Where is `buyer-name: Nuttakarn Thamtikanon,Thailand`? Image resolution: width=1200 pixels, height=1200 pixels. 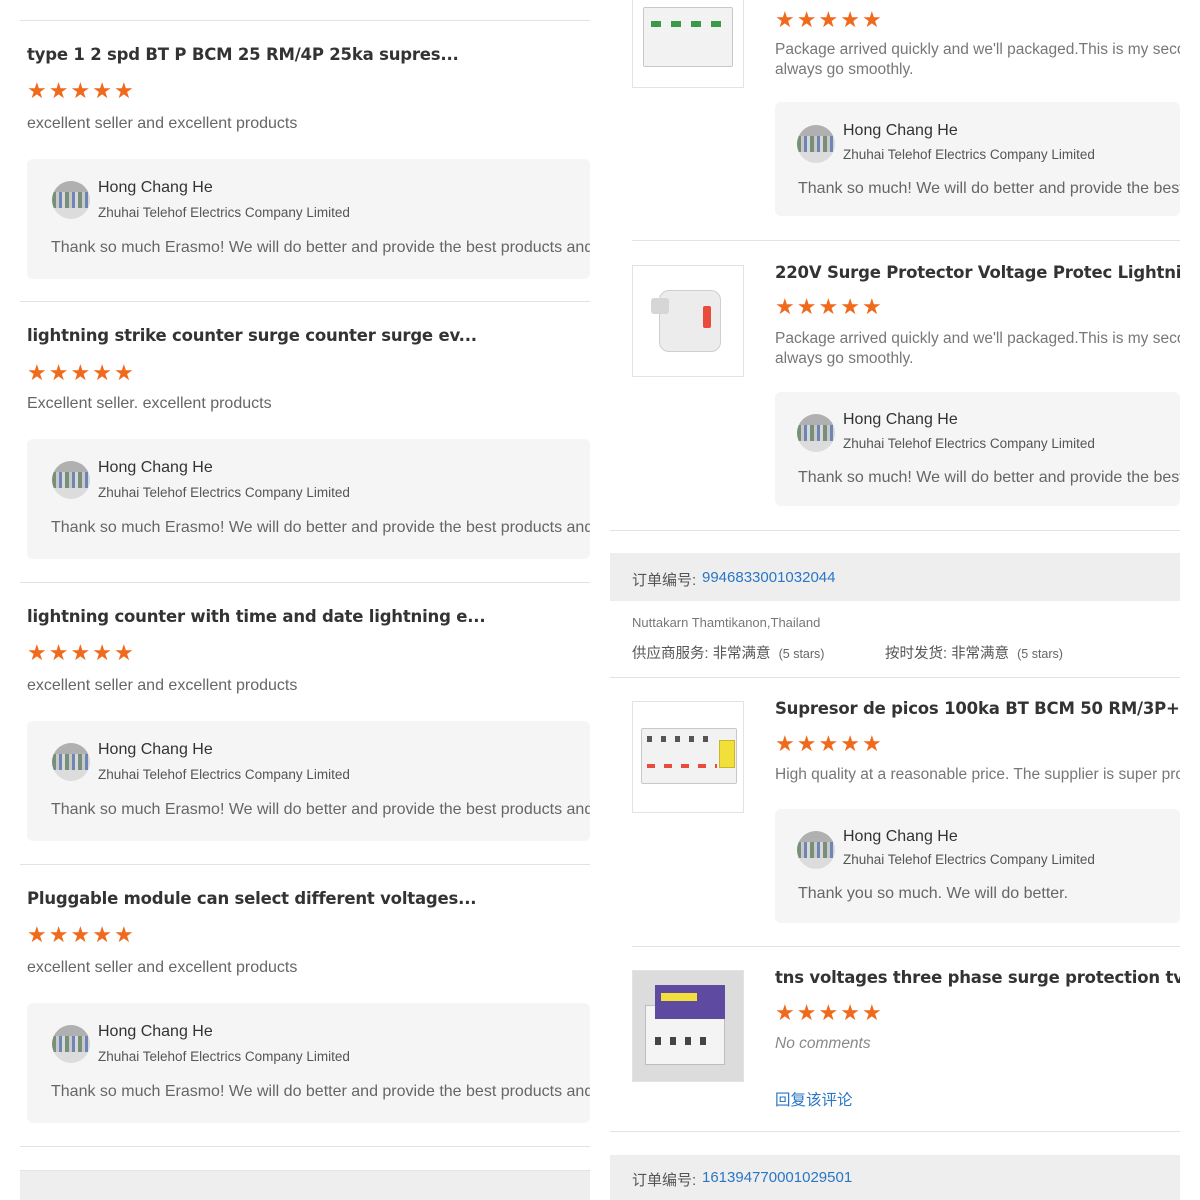 buyer-name: Nuttakarn Thamtikanon,Thailand is located at coordinates (726, 622).